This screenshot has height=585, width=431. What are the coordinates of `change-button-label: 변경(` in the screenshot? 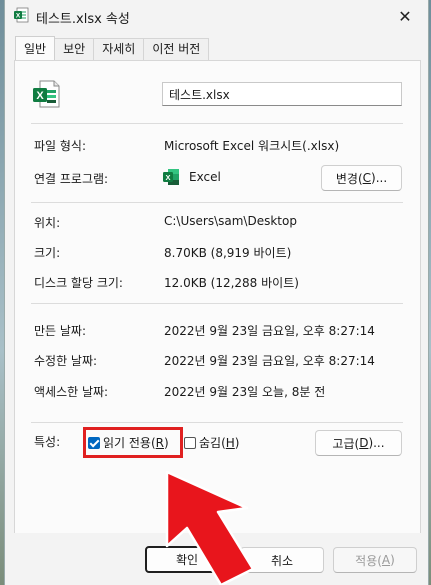 It's located at (349, 178).